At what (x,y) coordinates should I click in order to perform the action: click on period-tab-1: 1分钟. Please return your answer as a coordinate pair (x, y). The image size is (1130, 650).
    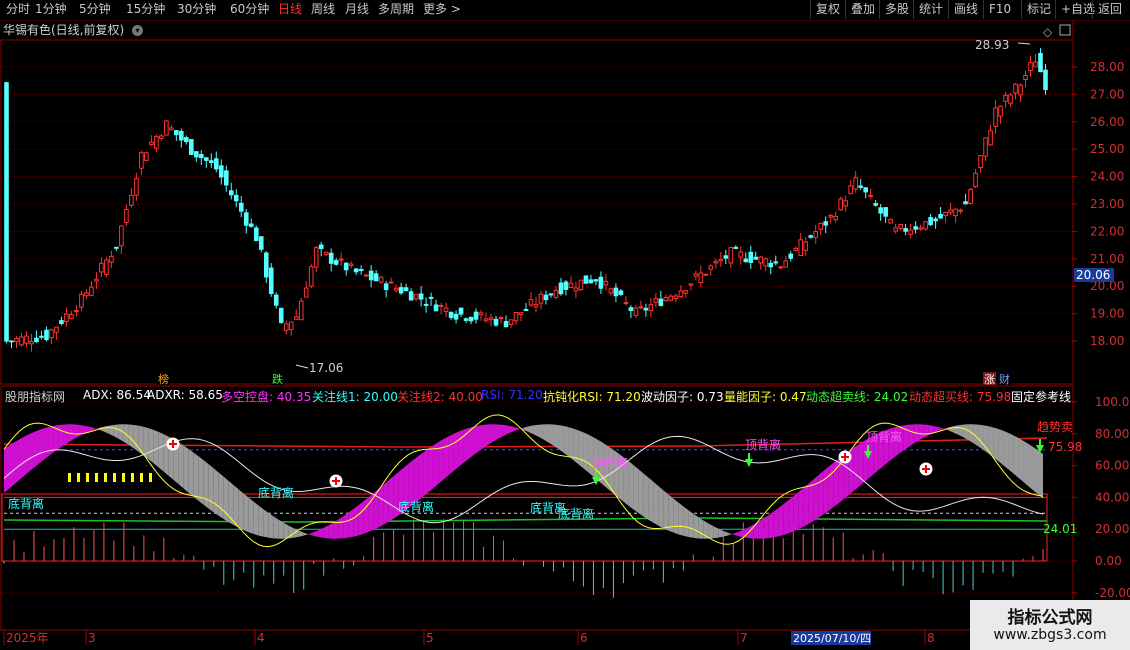
    Looking at the image, I should click on (51, 9).